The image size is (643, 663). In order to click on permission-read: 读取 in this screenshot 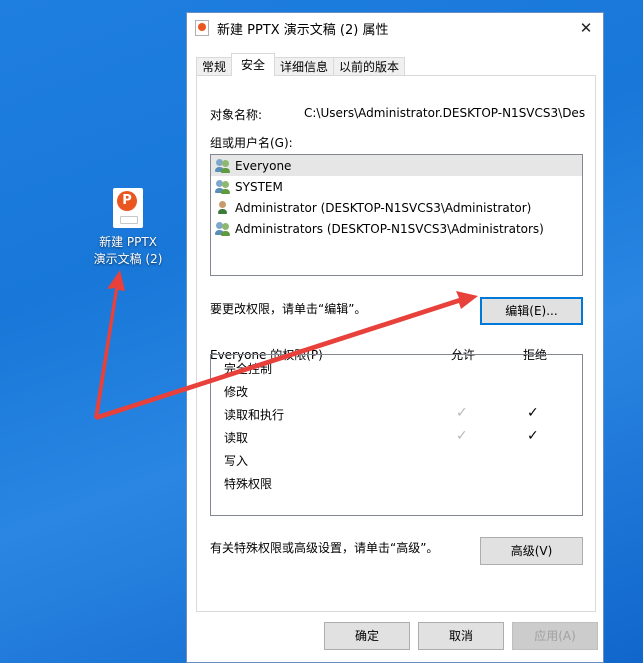, I will do `click(236, 438)`.